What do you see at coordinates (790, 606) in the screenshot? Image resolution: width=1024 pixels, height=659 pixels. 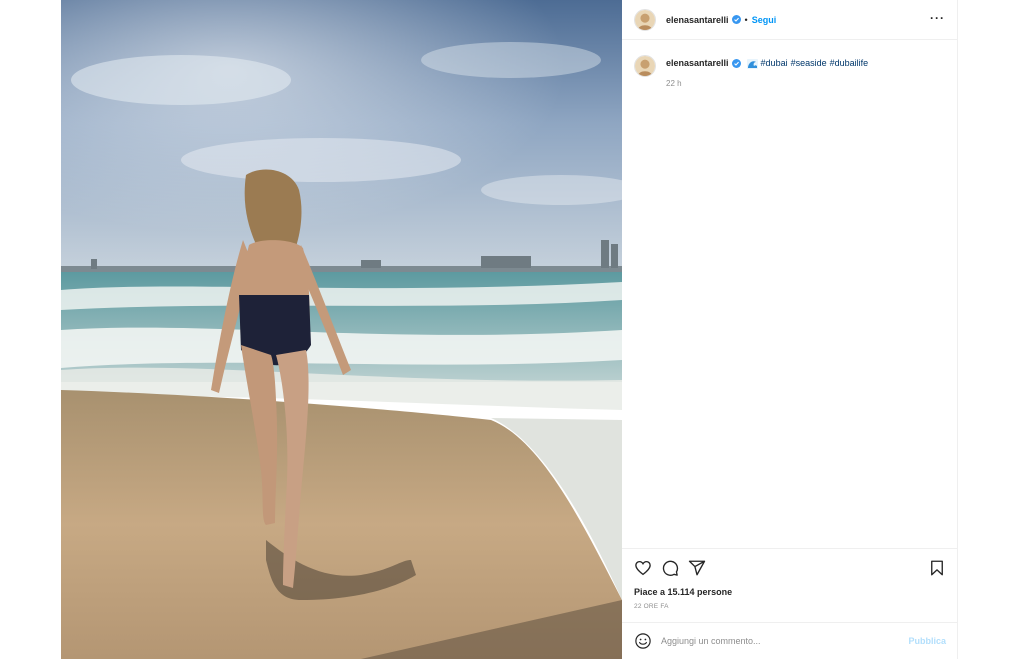 I see `post-time-ago: 22 ORE FA` at bounding box center [790, 606].